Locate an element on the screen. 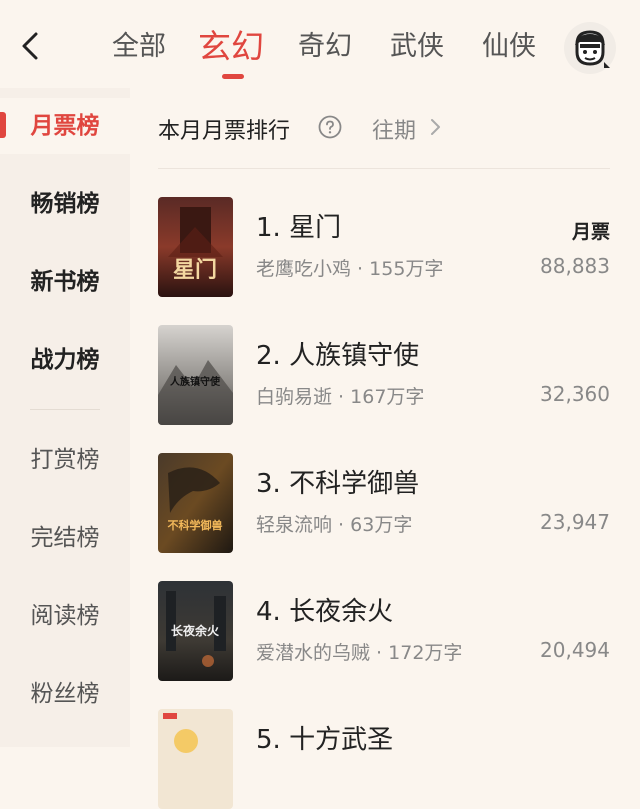 This screenshot has height=809, width=640. tab-xuanhuan: 玄幻 is located at coordinates (231, 44).